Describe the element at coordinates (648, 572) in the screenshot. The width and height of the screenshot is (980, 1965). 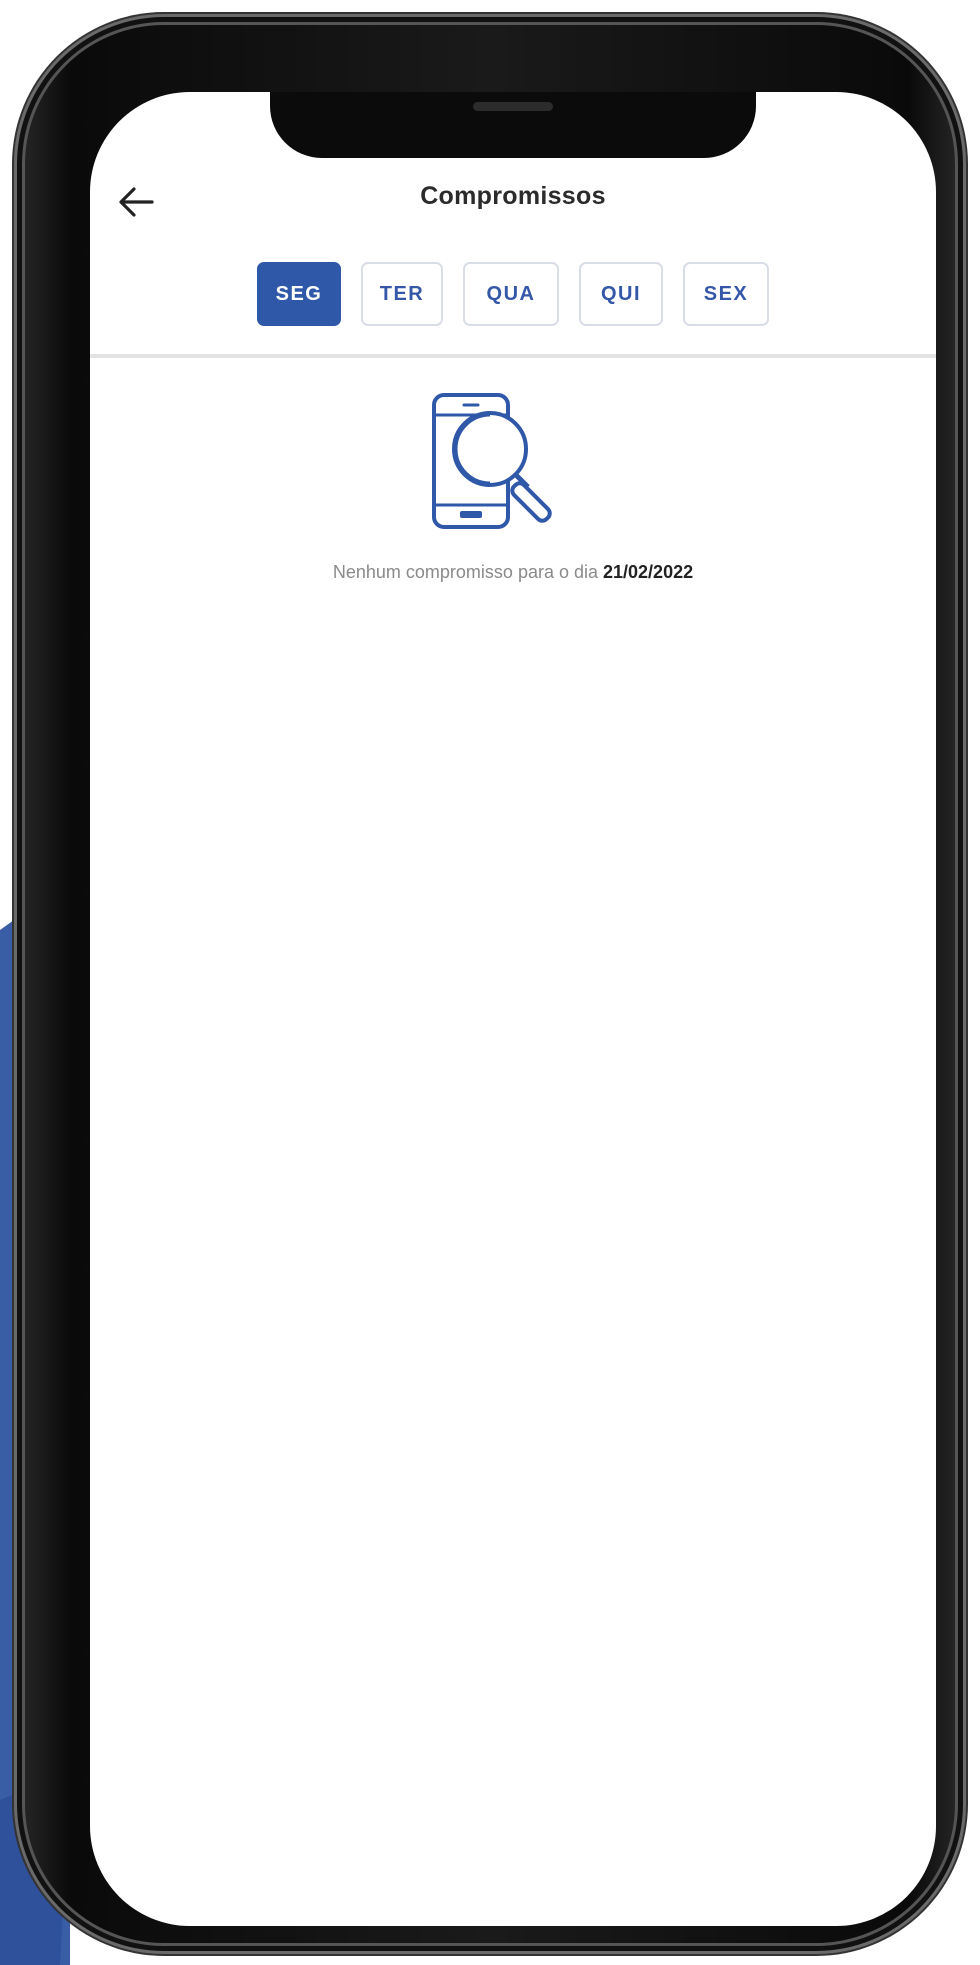
I see `empty-message-date: 21/02/2022` at that location.